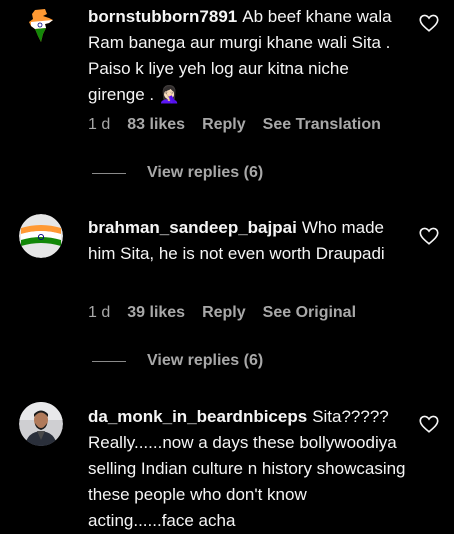  I want to click on india-flag-icon, so click(41, 236).